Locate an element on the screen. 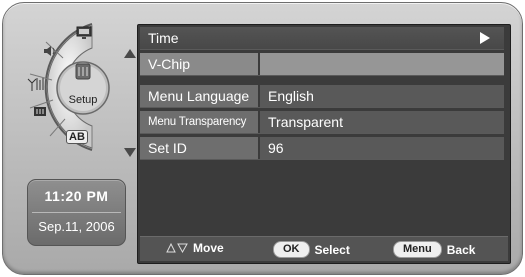 The image size is (525, 277). clock-date: Sep.11, 2006 is located at coordinates (76, 226).